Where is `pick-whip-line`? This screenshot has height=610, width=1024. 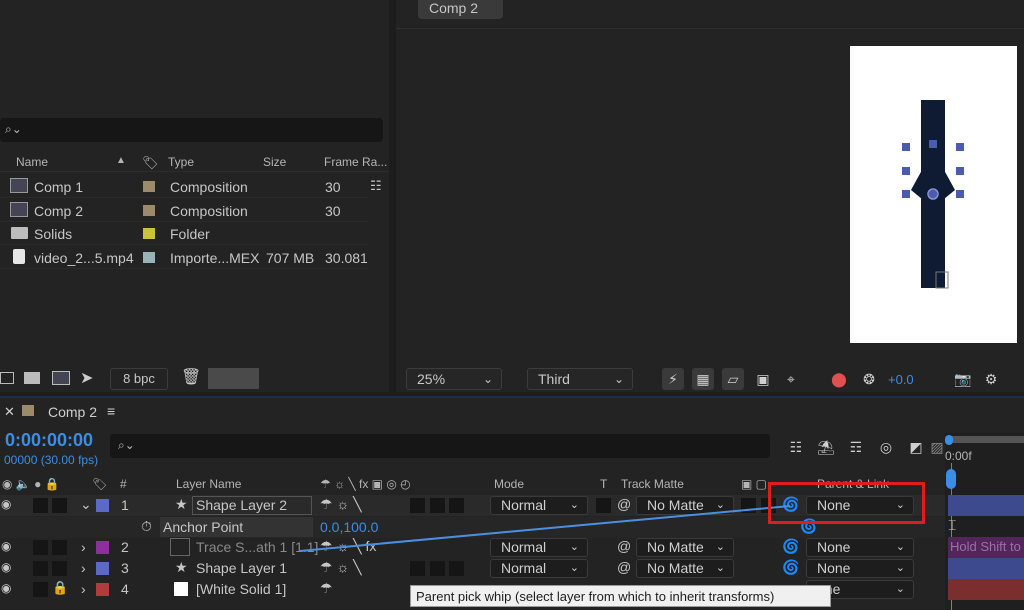 pick-whip-line is located at coordinates (545, 528).